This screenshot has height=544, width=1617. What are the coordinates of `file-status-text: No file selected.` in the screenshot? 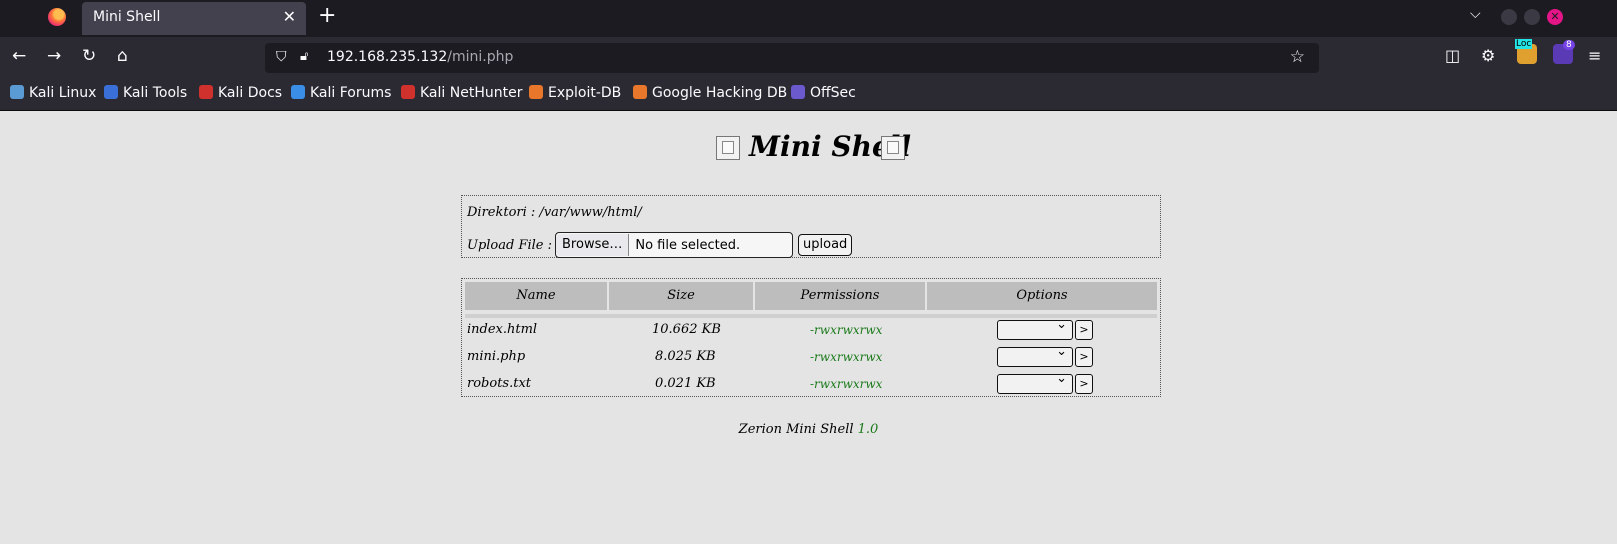 It's located at (688, 245).